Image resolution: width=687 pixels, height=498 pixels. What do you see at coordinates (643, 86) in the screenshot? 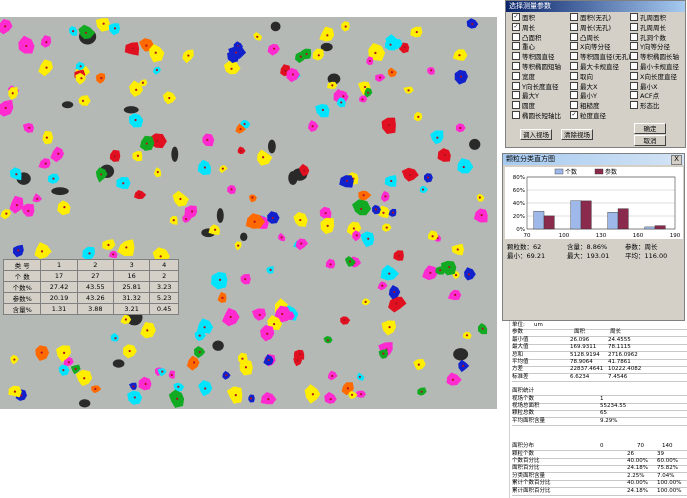
I see `param-option: 最小X` at bounding box center [643, 86].